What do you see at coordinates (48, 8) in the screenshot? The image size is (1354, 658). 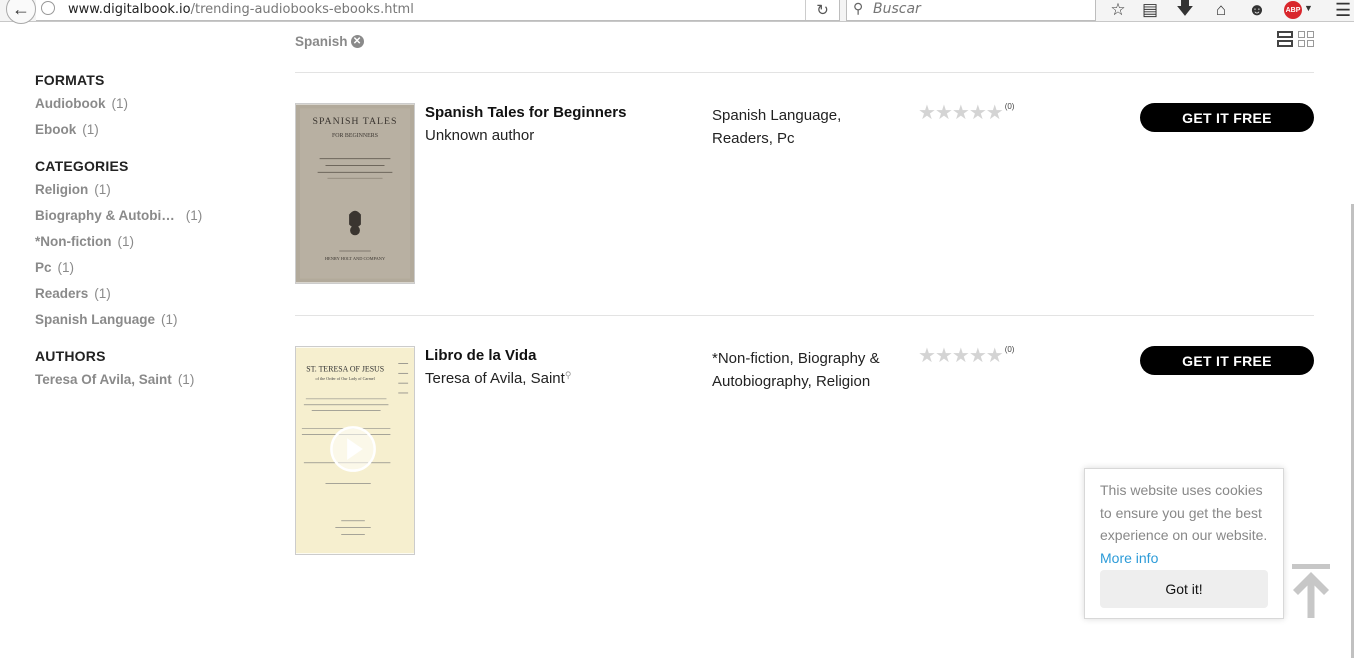 I see `globe-icon` at bounding box center [48, 8].